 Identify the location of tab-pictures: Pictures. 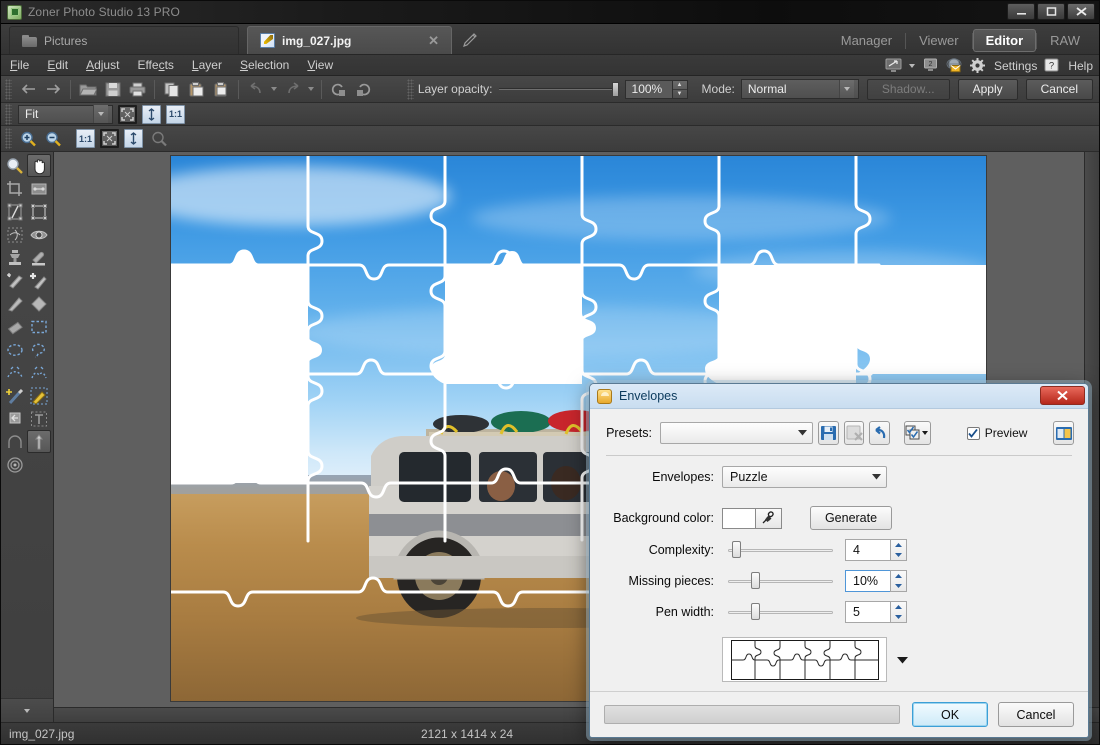
(124, 40).